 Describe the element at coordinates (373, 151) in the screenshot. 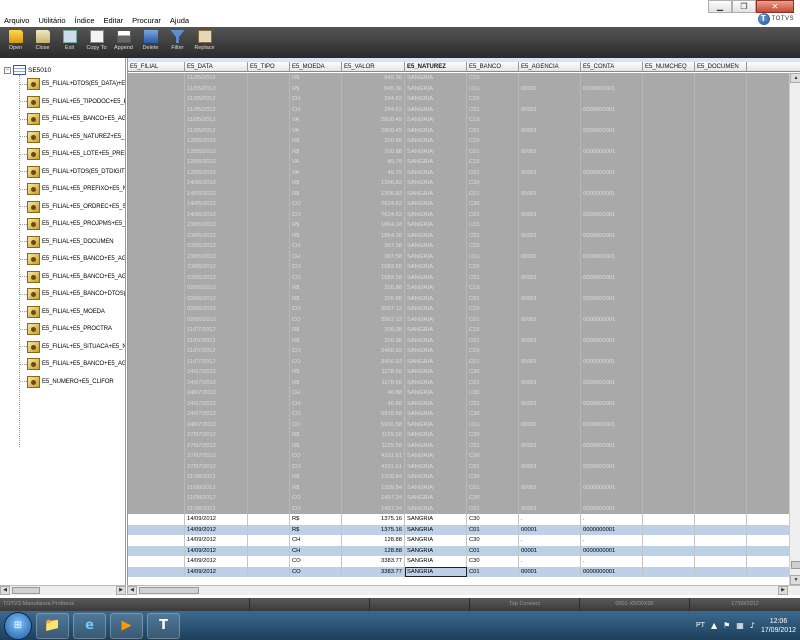

I see `cell-e5-valor: 200.88` at that location.